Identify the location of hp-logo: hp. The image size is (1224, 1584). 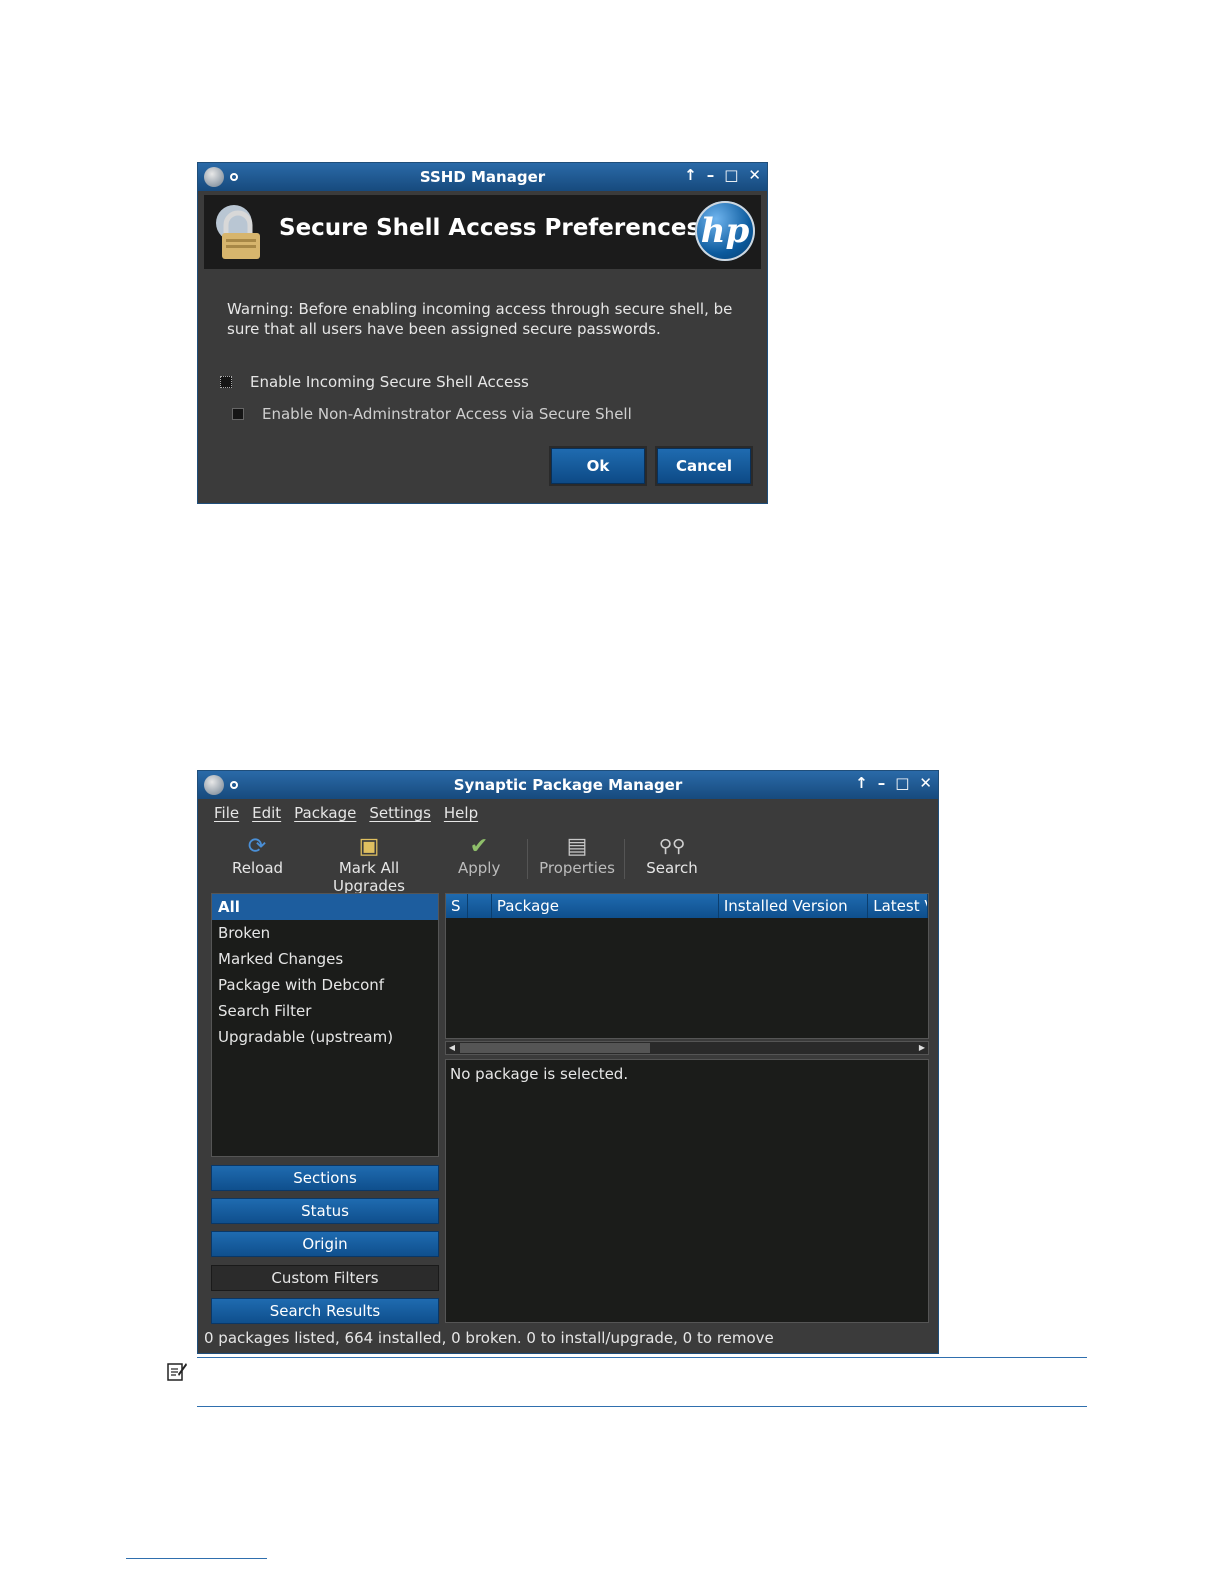
(725, 231).